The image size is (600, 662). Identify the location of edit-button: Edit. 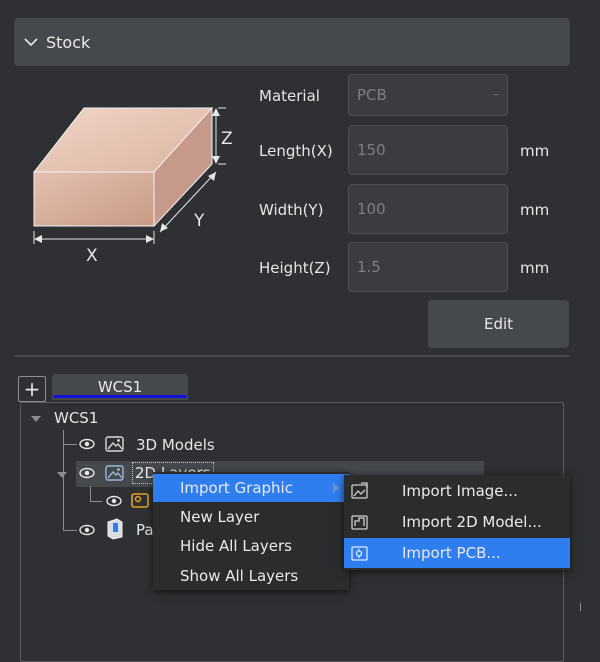
(498, 324).